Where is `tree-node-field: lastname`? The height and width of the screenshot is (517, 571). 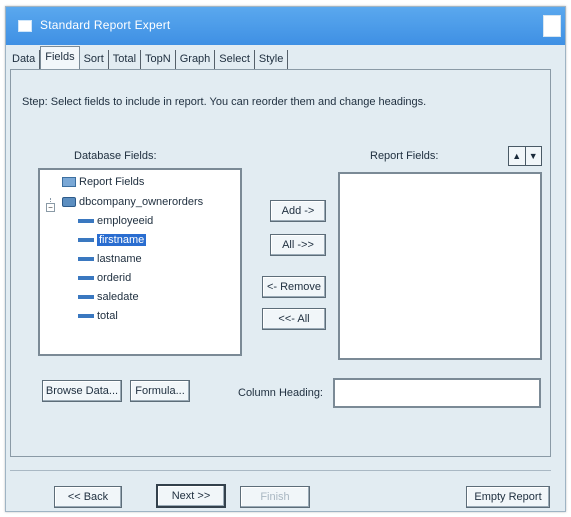
tree-node-field: lastname is located at coordinates (110, 259).